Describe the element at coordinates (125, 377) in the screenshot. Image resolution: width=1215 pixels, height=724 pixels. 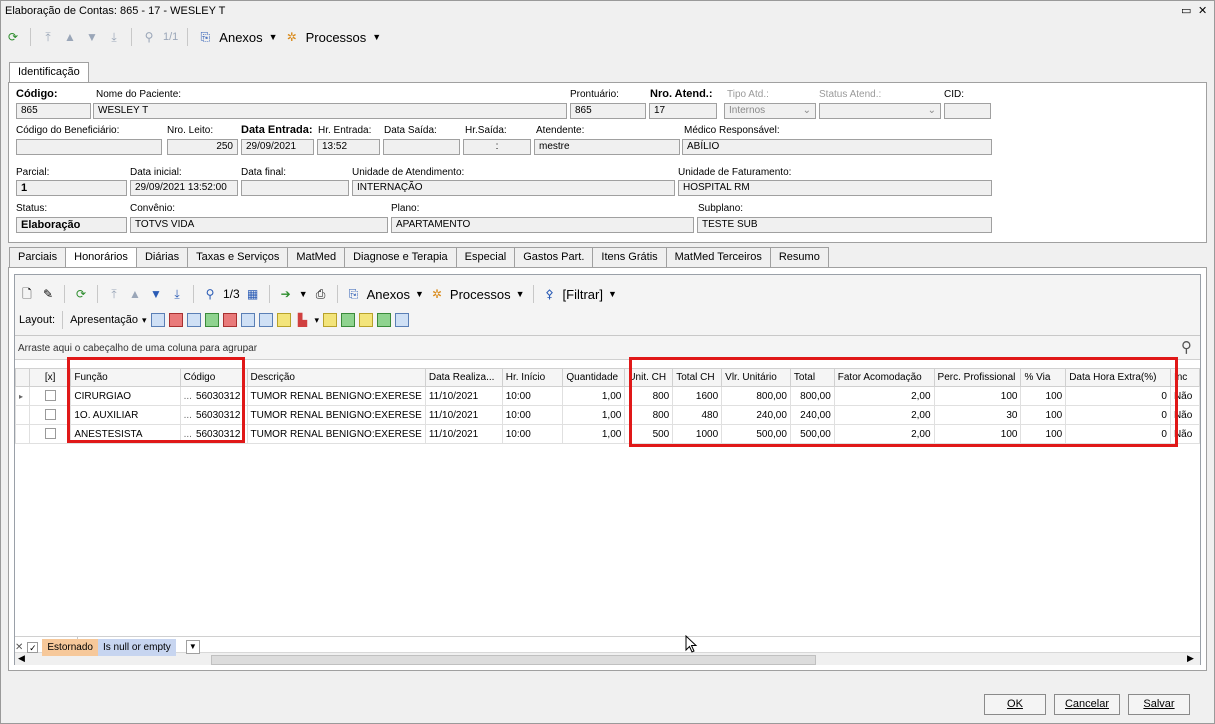
I see `column-header: Função` at that location.